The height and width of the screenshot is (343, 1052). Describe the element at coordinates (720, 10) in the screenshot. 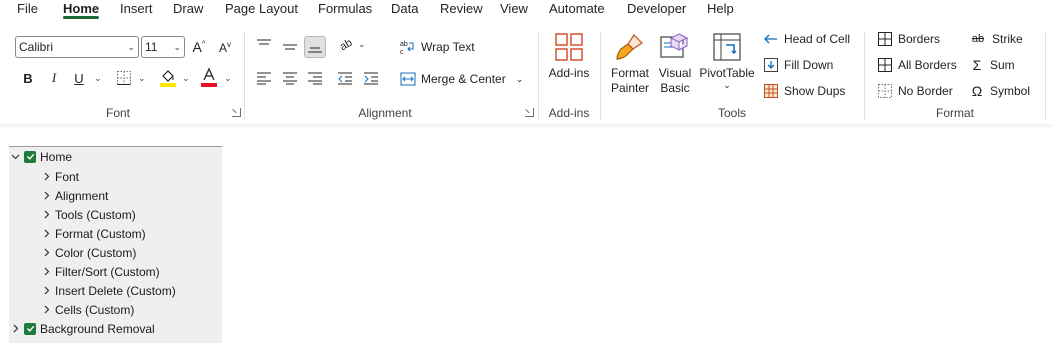

I see `menu-help: Help` at that location.